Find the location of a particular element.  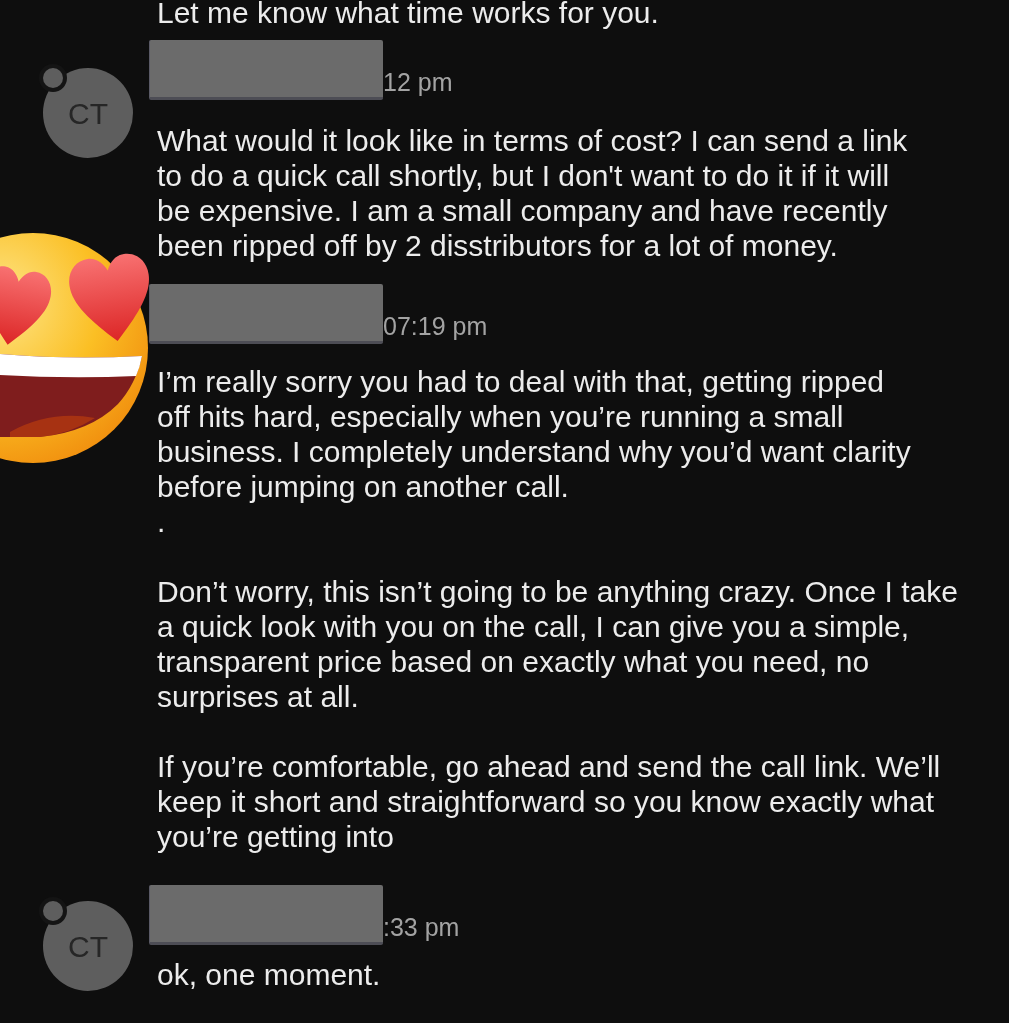

heart-eyes-emoji-icon is located at coordinates (75, 348).